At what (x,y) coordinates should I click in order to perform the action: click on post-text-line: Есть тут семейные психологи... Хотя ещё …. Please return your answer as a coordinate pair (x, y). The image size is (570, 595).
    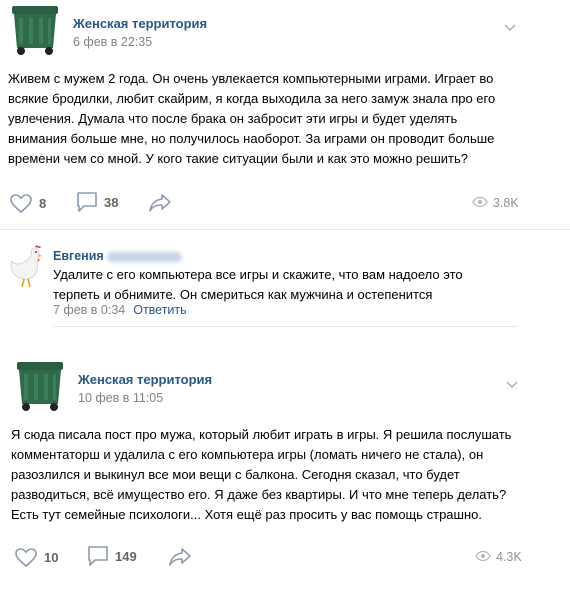
    Looking at the image, I should click on (246, 514).